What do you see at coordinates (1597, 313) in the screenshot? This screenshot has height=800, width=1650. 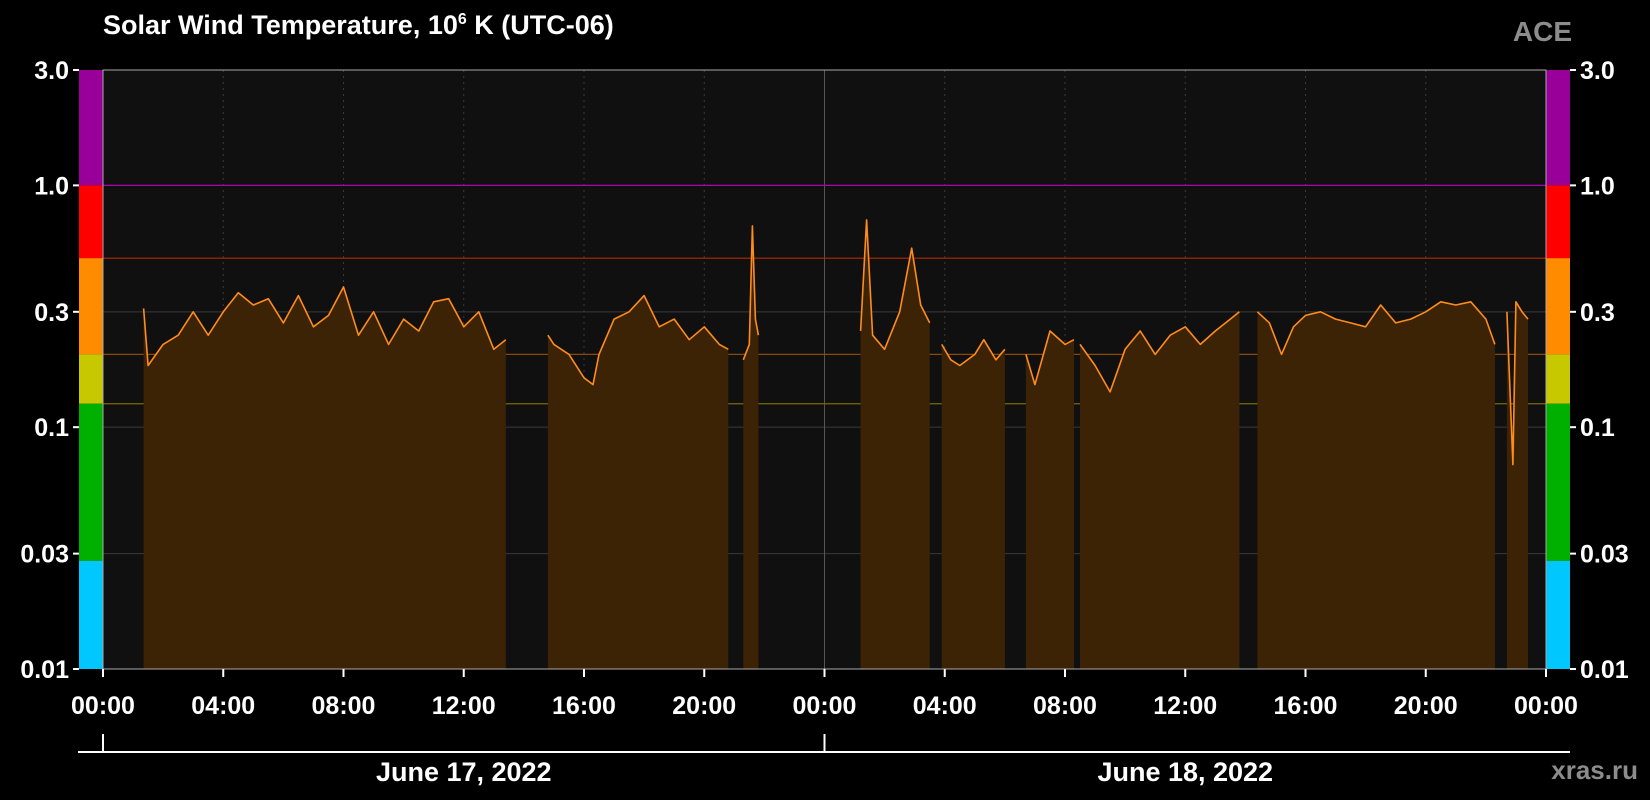 I see `y-tick-label-right: 0.3` at bounding box center [1597, 313].